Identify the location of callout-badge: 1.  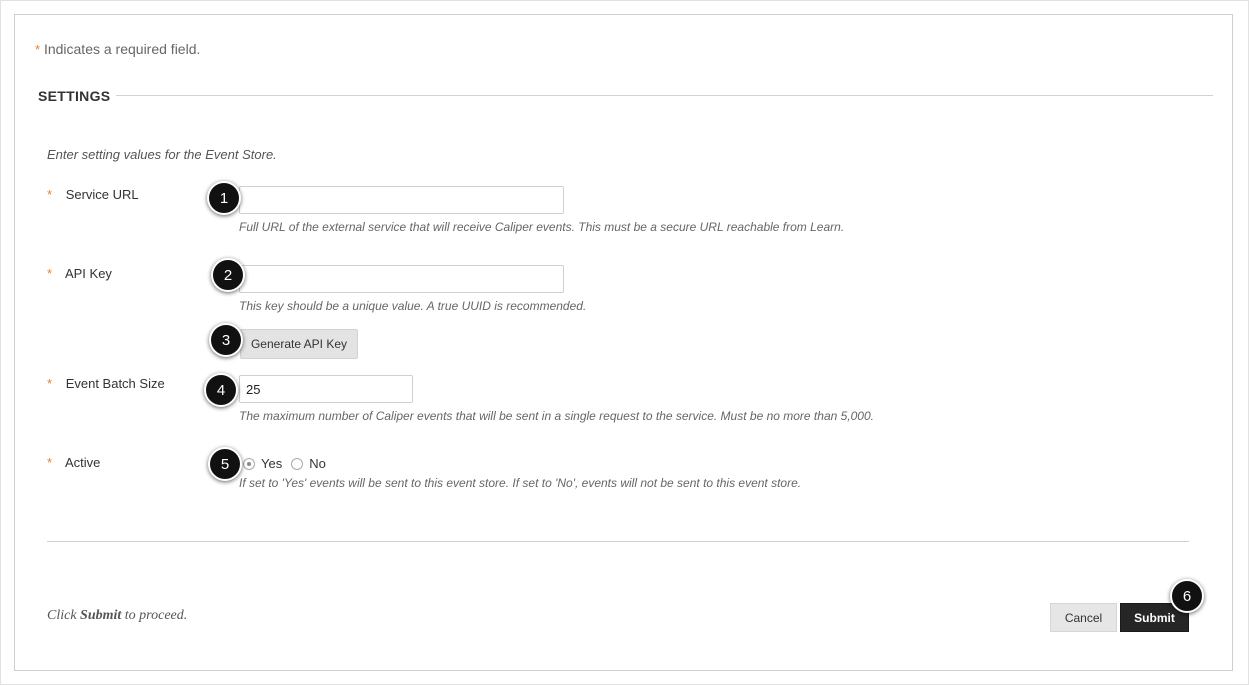
(224, 198).